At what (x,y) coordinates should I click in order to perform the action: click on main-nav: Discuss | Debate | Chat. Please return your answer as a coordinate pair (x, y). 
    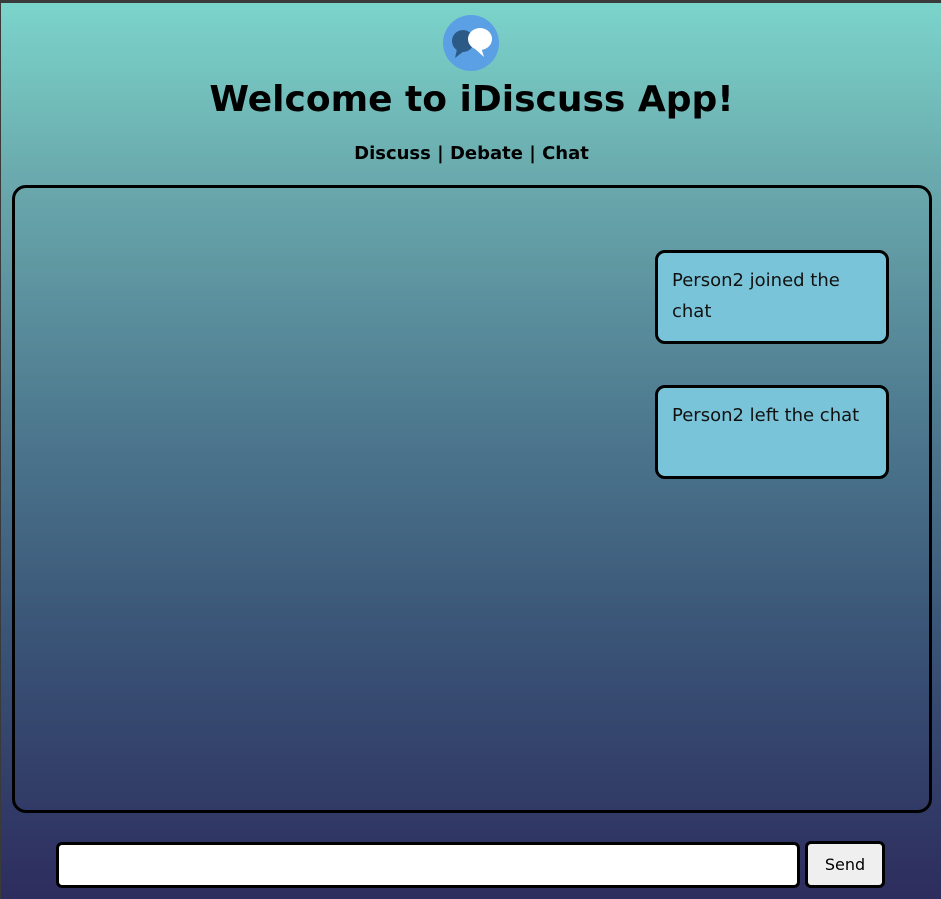
    Looking at the image, I should click on (471, 154).